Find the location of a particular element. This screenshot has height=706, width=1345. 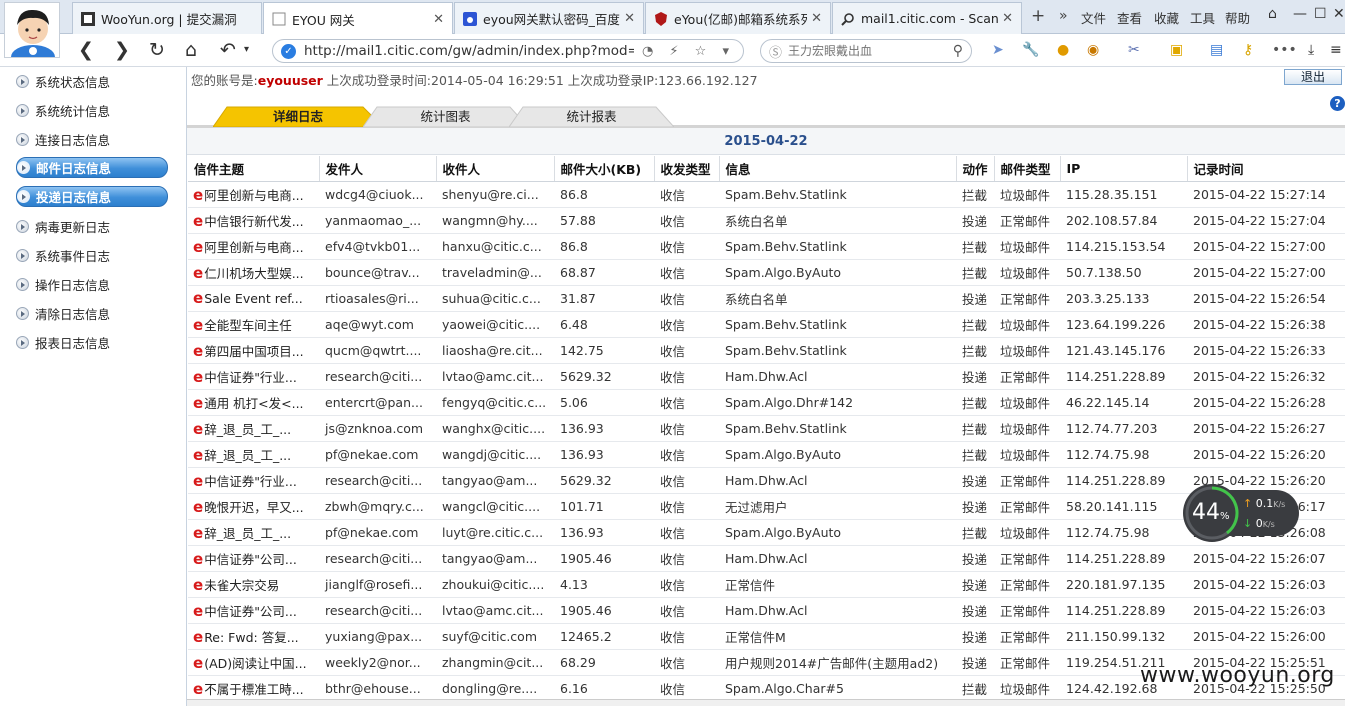

address-bar-action-icons: ◔ ⚡ ☆ ▾ is located at coordinates (688, 51).